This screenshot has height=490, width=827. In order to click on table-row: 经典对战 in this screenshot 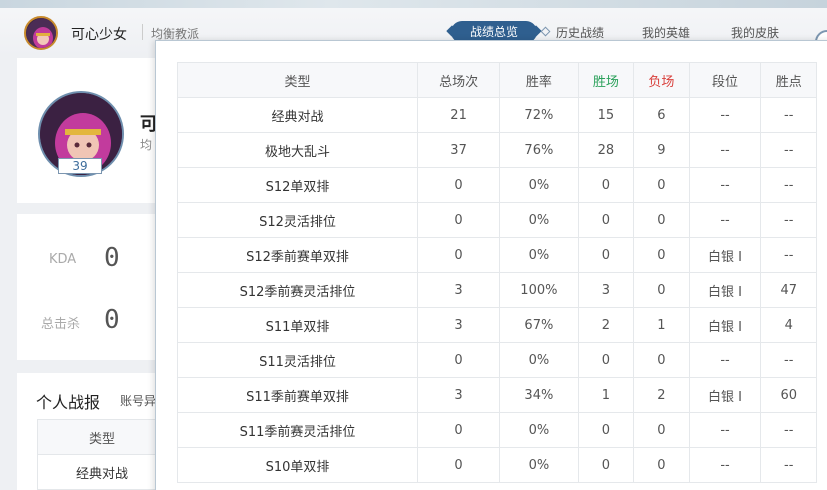, I will do `click(102, 472)`.